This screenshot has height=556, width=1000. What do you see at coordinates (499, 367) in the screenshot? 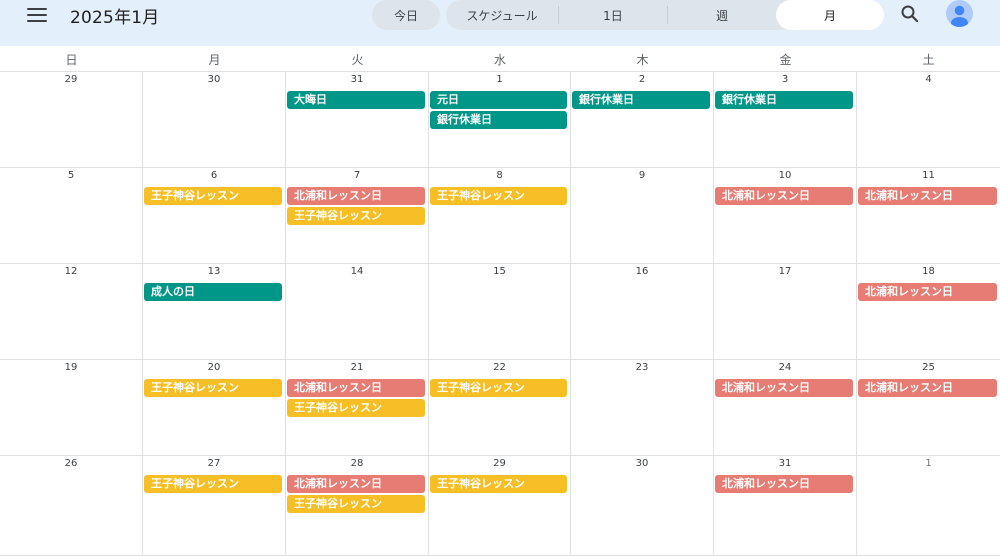
I see `day-number: 22` at bounding box center [499, 367].